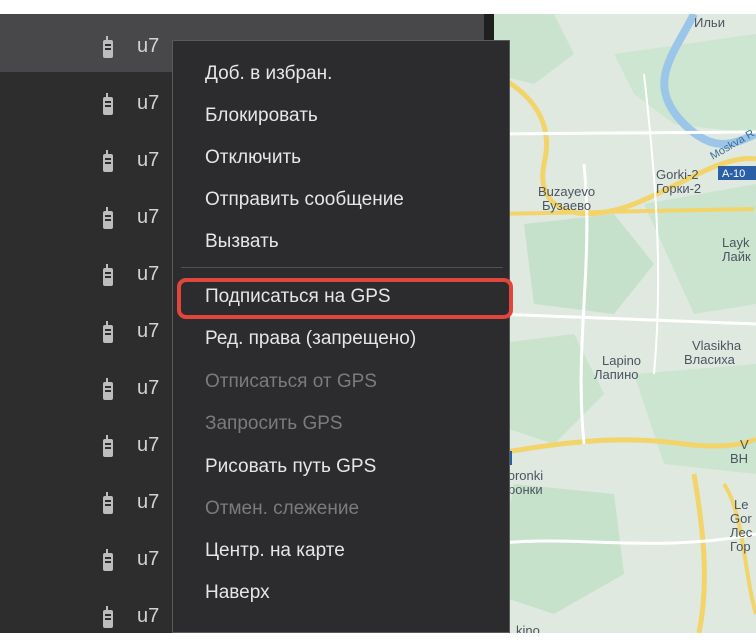 Image resolution: width=756 pixels, height=644 pixels. What do you see at coordinates (736, 256) in the screenshot?
I see `map-label-layk-cyr: Лайк` at bounding box center [736, 256].